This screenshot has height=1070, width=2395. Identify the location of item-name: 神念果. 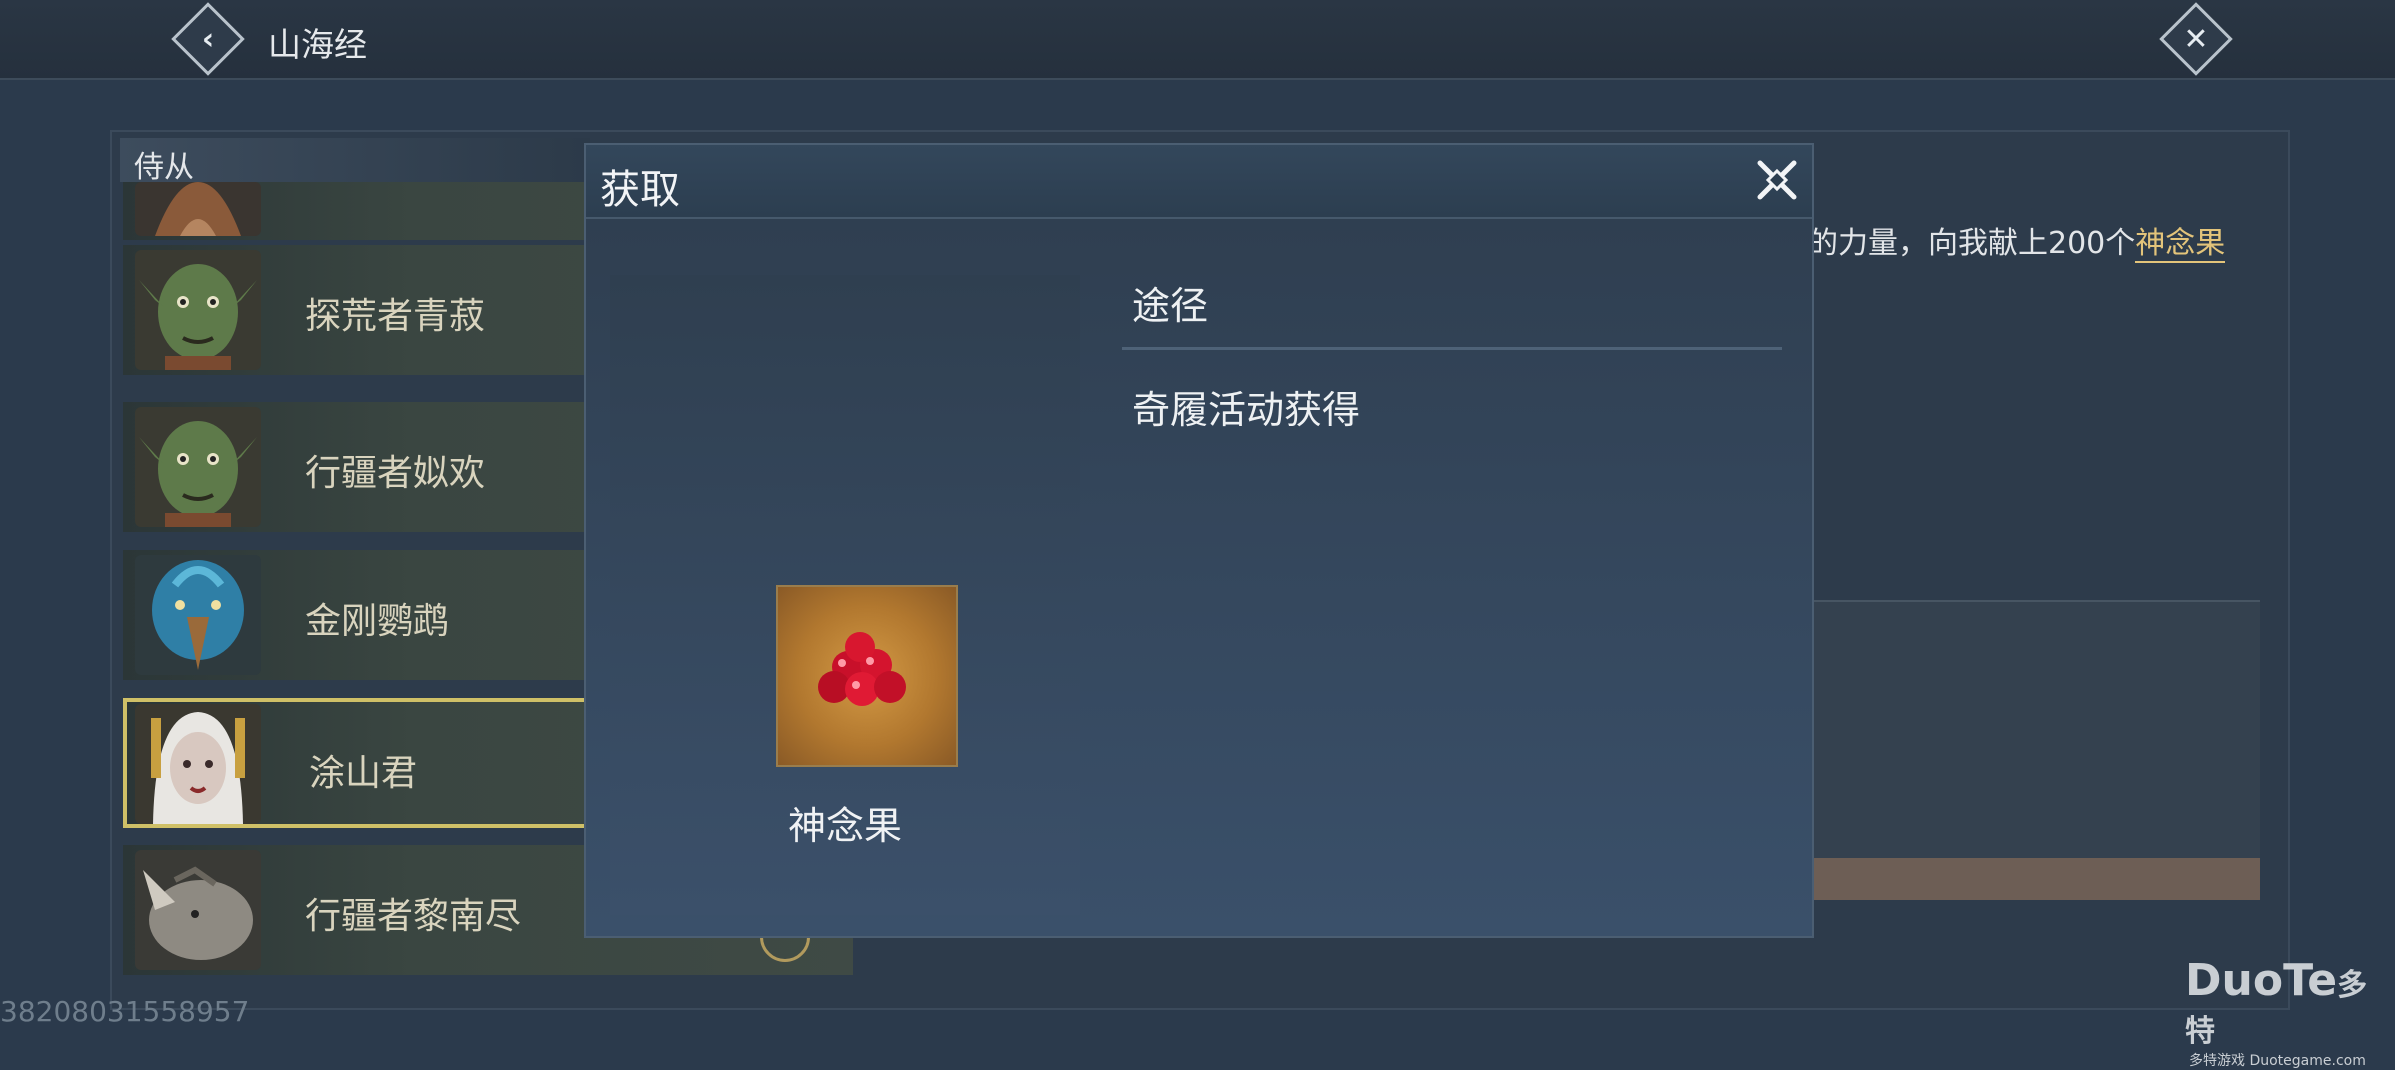
(844, 826).